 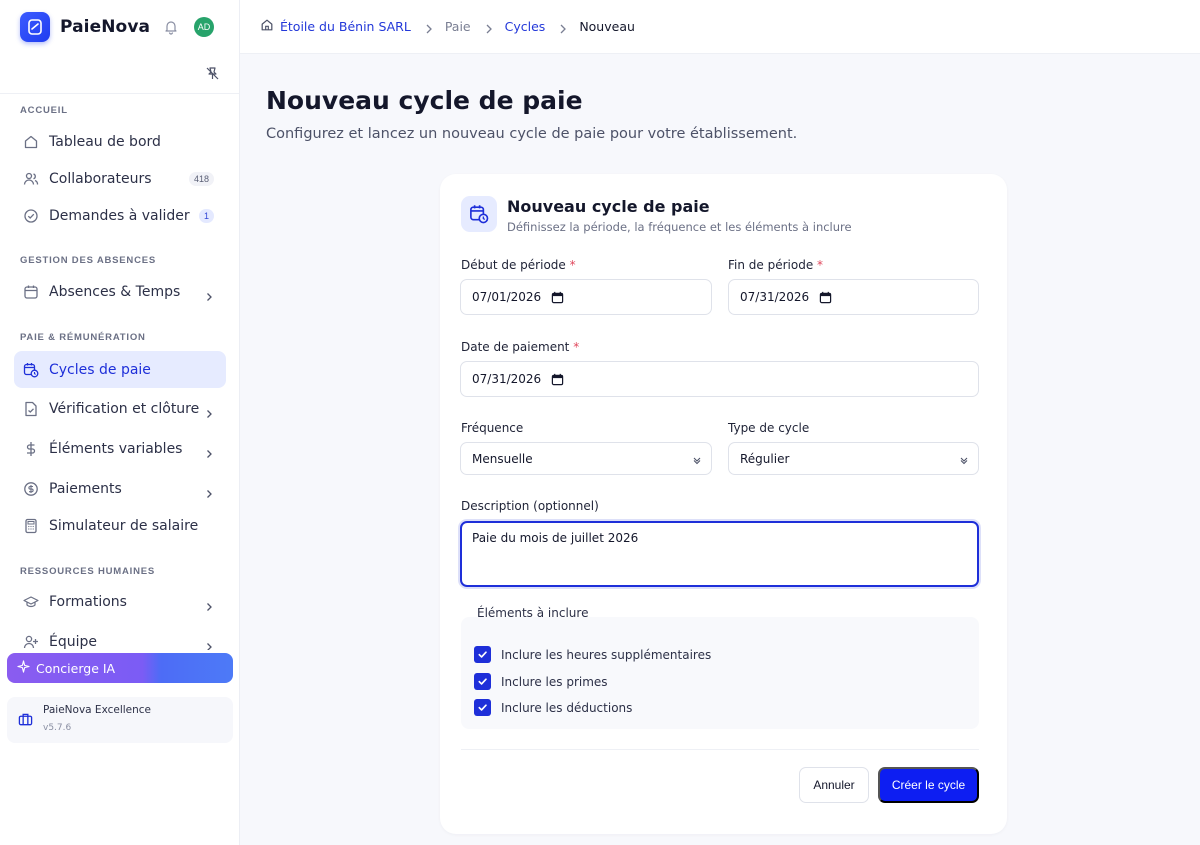 I want to click on breadcrumb-payroll: Paie, so click(x=458, y=26).